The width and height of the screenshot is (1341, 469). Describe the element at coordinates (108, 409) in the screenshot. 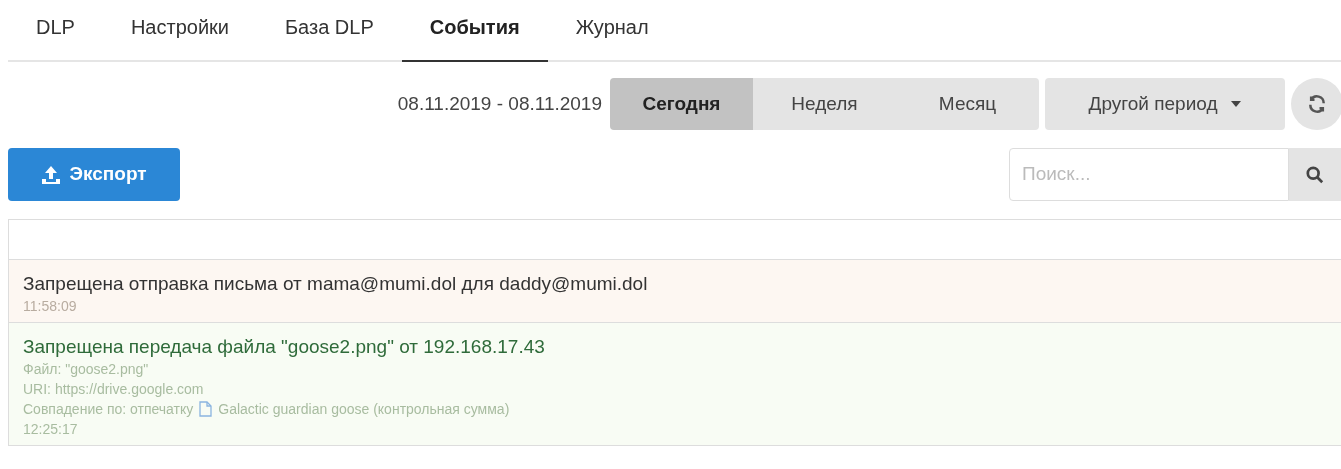

I see `event-detail: Совпадение по: отпечатку` at that location.